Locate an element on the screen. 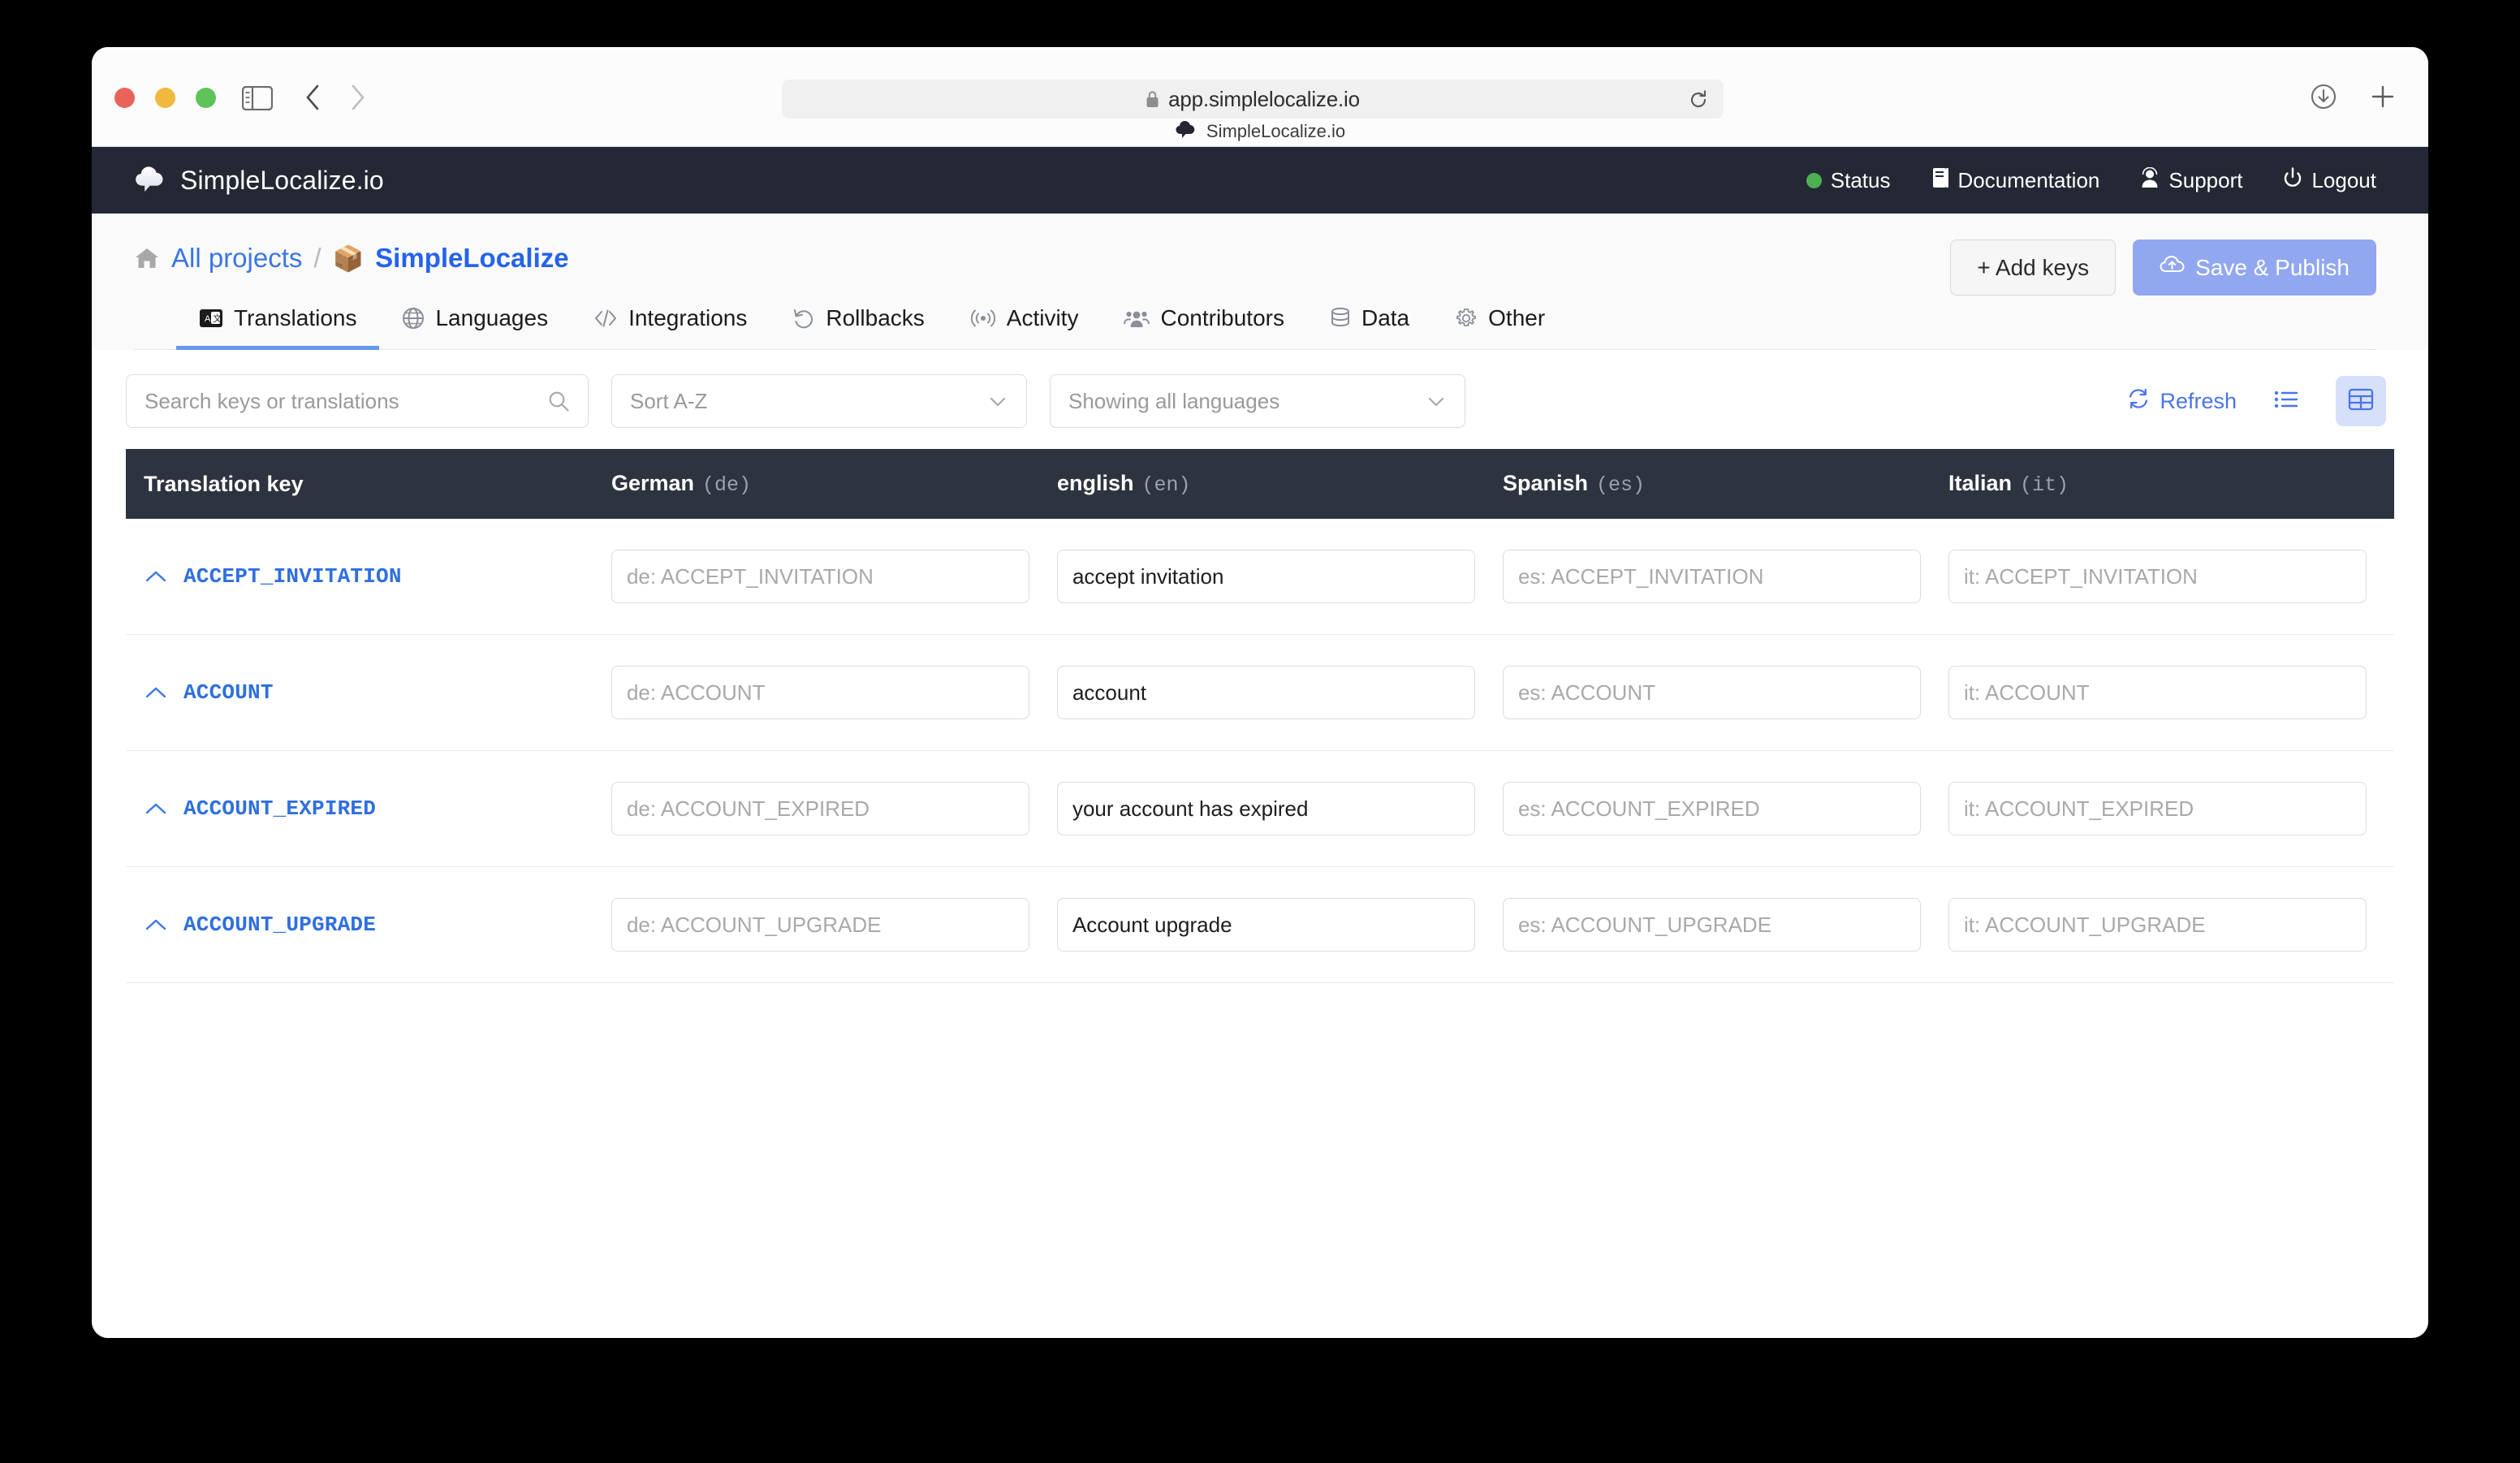 This screenshot has width=2520, height=1463. list-view-button is located at coordinates (2286, 401).